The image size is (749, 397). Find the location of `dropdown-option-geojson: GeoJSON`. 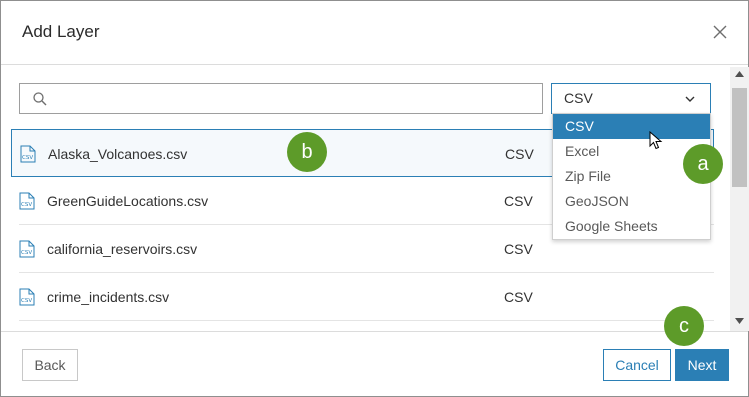

dropdown-option-geojson: GeoJSON is located at coordinates (631, 201).